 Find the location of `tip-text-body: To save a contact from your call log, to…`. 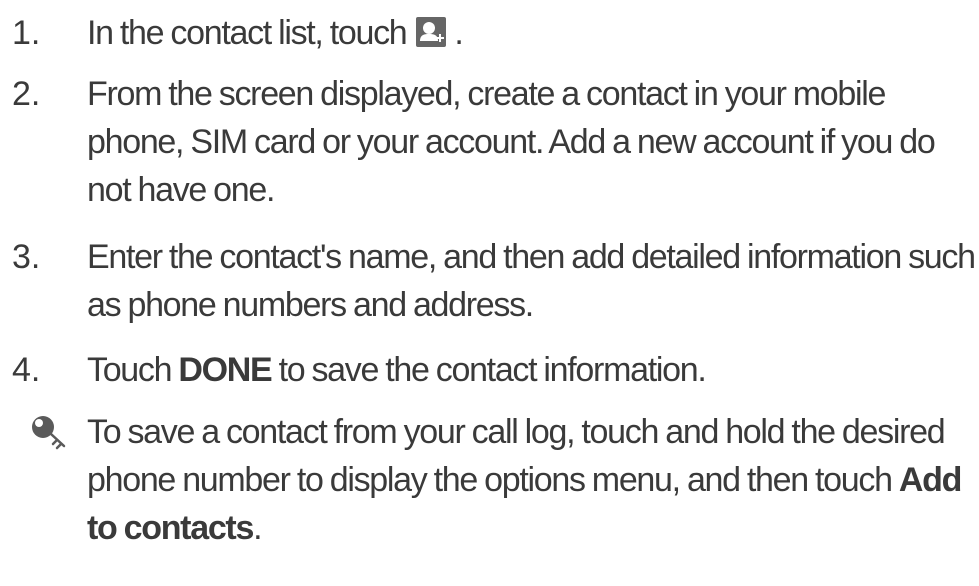

tip-text-body: To save a contact from your call log, to… is located at coordinates (516, 456).